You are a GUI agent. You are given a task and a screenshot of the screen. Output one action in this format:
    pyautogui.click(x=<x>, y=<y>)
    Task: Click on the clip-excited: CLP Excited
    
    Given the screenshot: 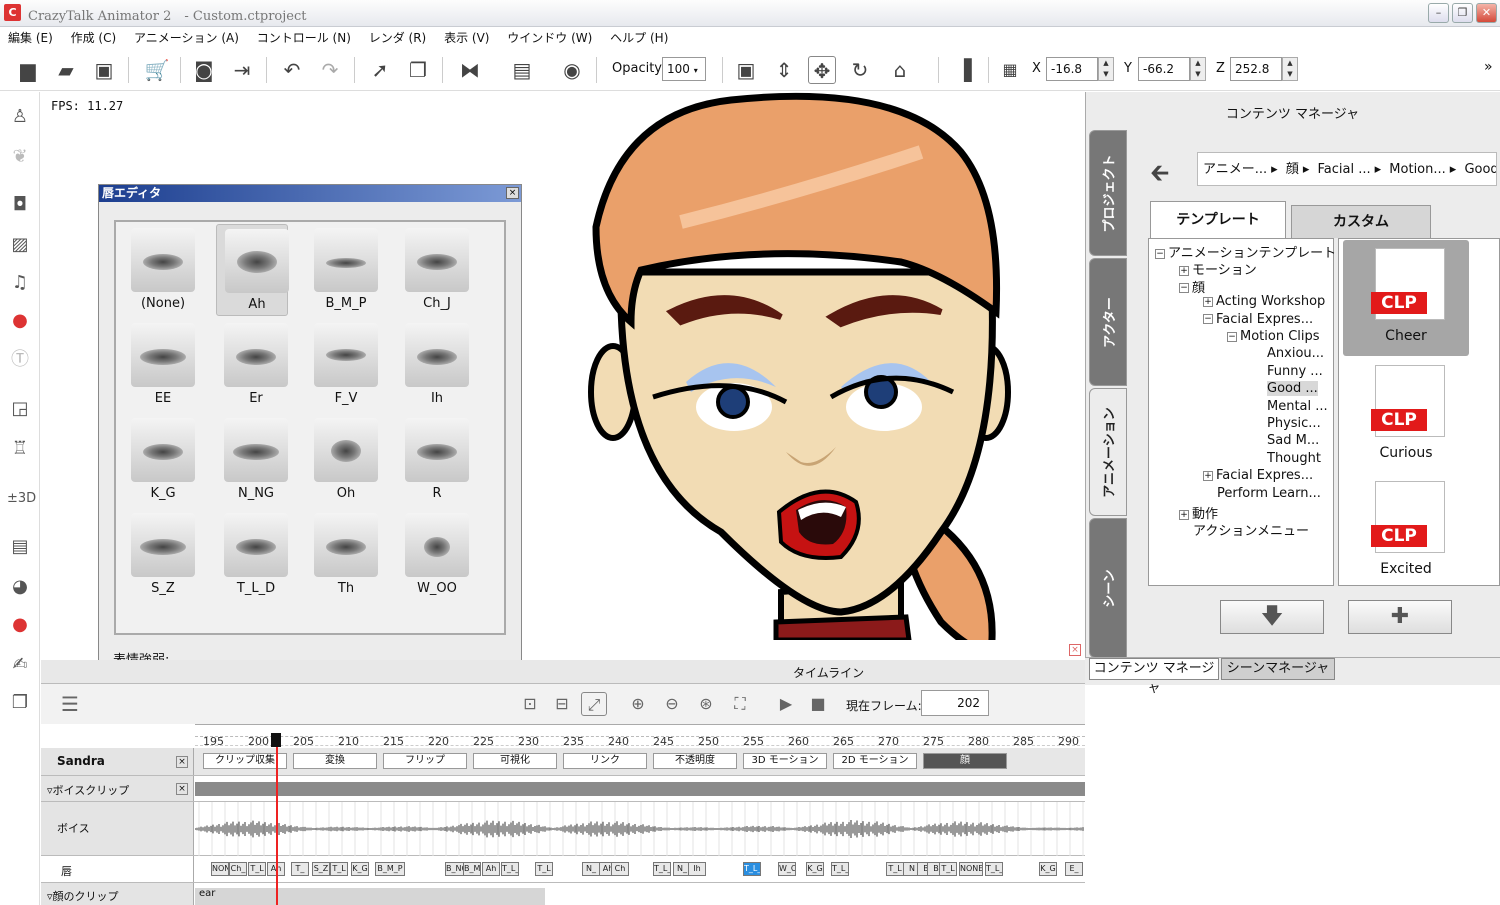 What is the action you would take?
    pyautogui.click(x=1406, y=531)
    